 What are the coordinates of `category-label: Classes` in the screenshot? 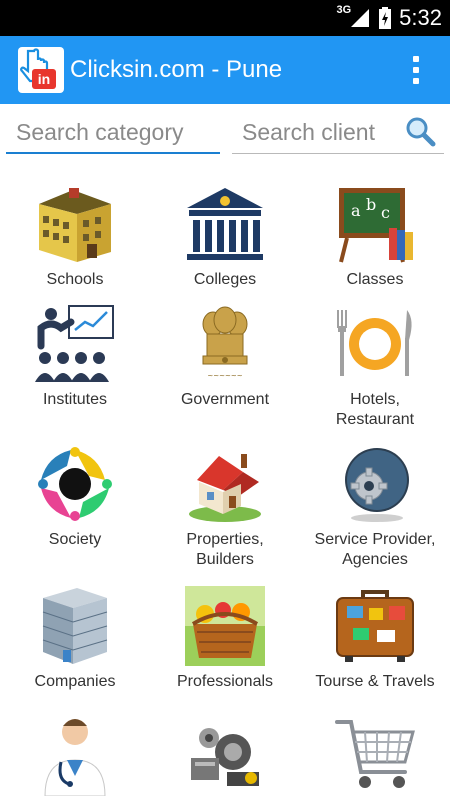 It's located at (375, 279).